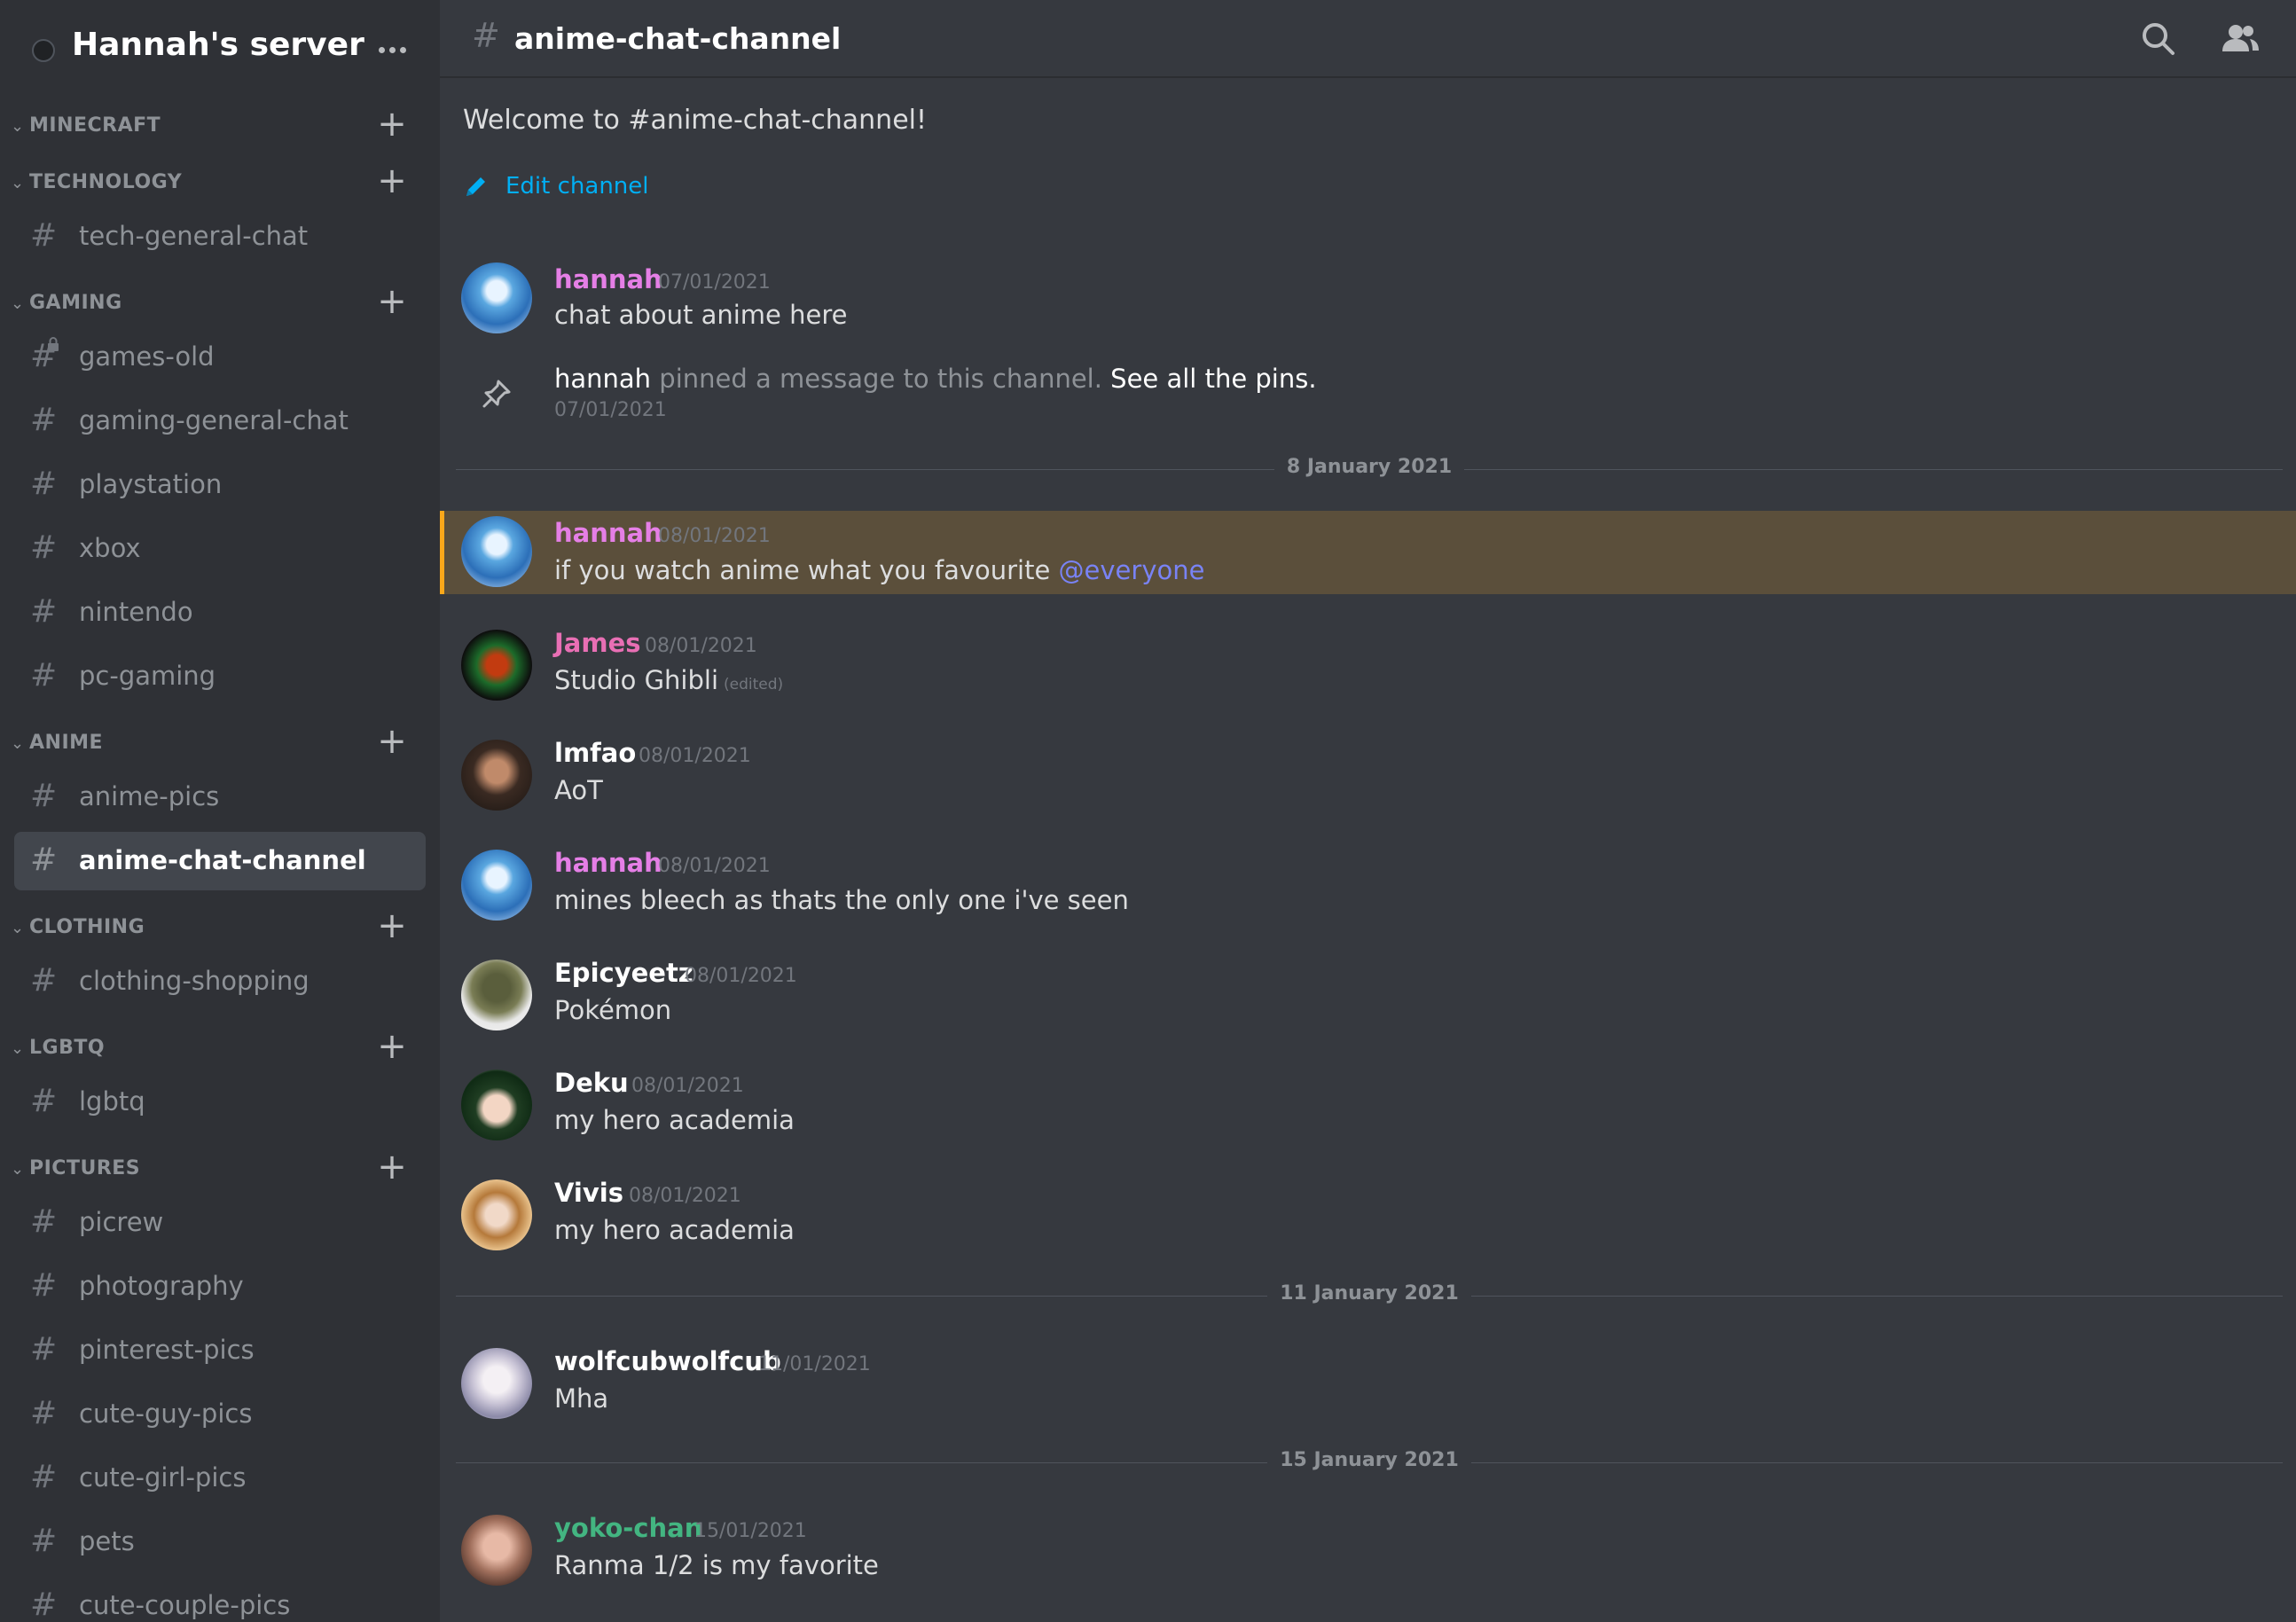 This screenshot has height=1622, width=2296. What do you see at coordinates (602, 379) in the screenshot?
I see `pin-notice-user: hannah` at bounding box center [602, 379].